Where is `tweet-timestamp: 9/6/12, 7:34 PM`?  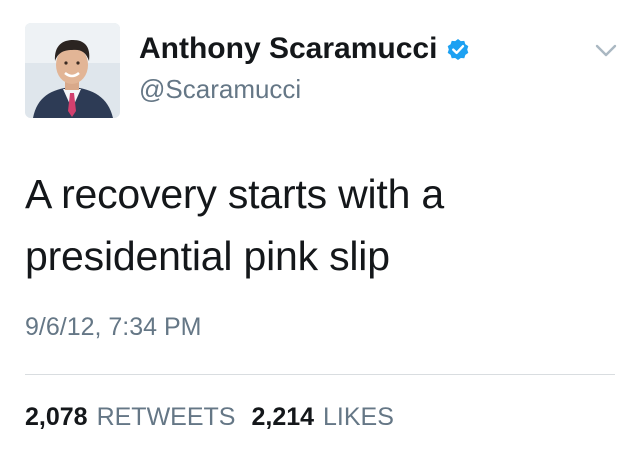
tweet-timestamp: 9/6/12, 7:34 PM is located at coordinates (113, 327).